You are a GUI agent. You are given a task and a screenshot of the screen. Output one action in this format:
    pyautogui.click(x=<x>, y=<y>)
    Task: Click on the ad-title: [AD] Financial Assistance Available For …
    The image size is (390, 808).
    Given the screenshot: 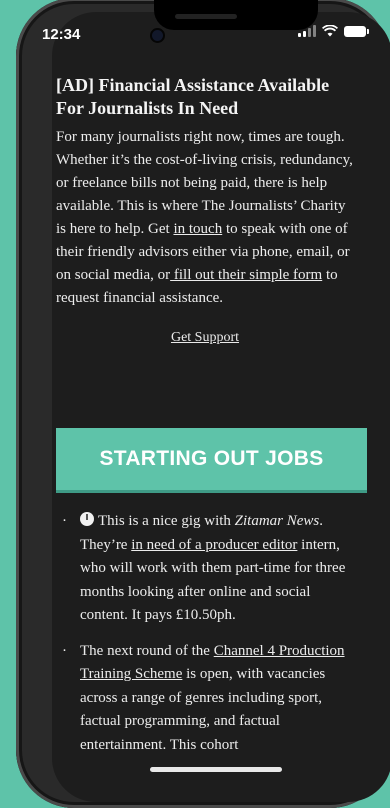 What is the action you would take?
    pyautogui.click(x=193, y=96)
    